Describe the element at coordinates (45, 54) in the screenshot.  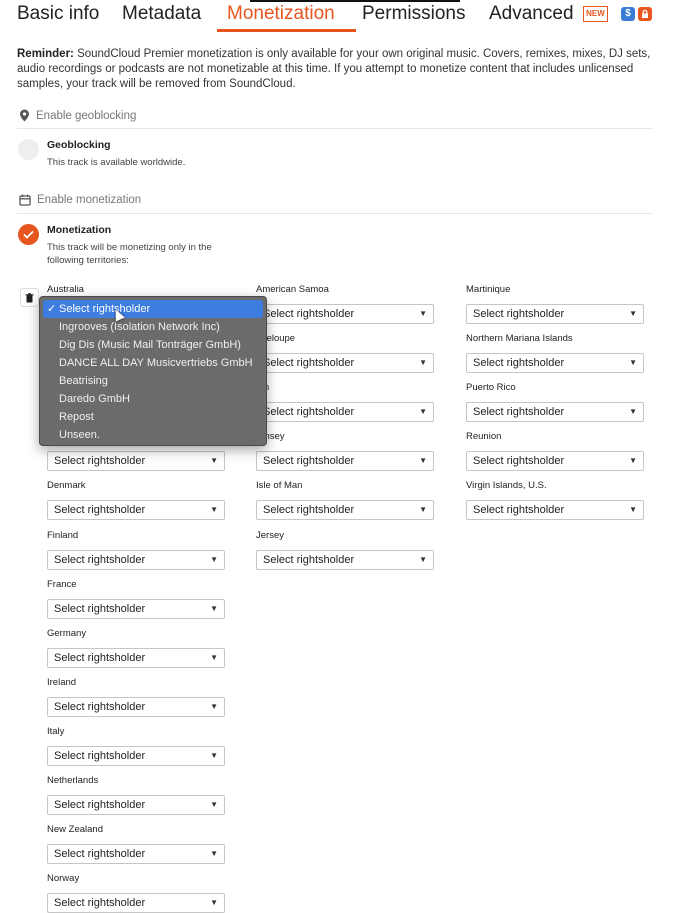
I see `reminder-lead: Reminder:` at that location.